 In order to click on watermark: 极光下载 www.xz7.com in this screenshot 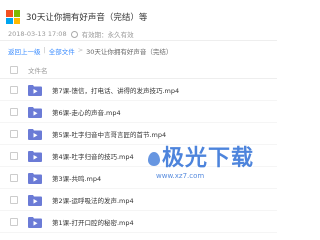, I will do `click(208, 160)`.